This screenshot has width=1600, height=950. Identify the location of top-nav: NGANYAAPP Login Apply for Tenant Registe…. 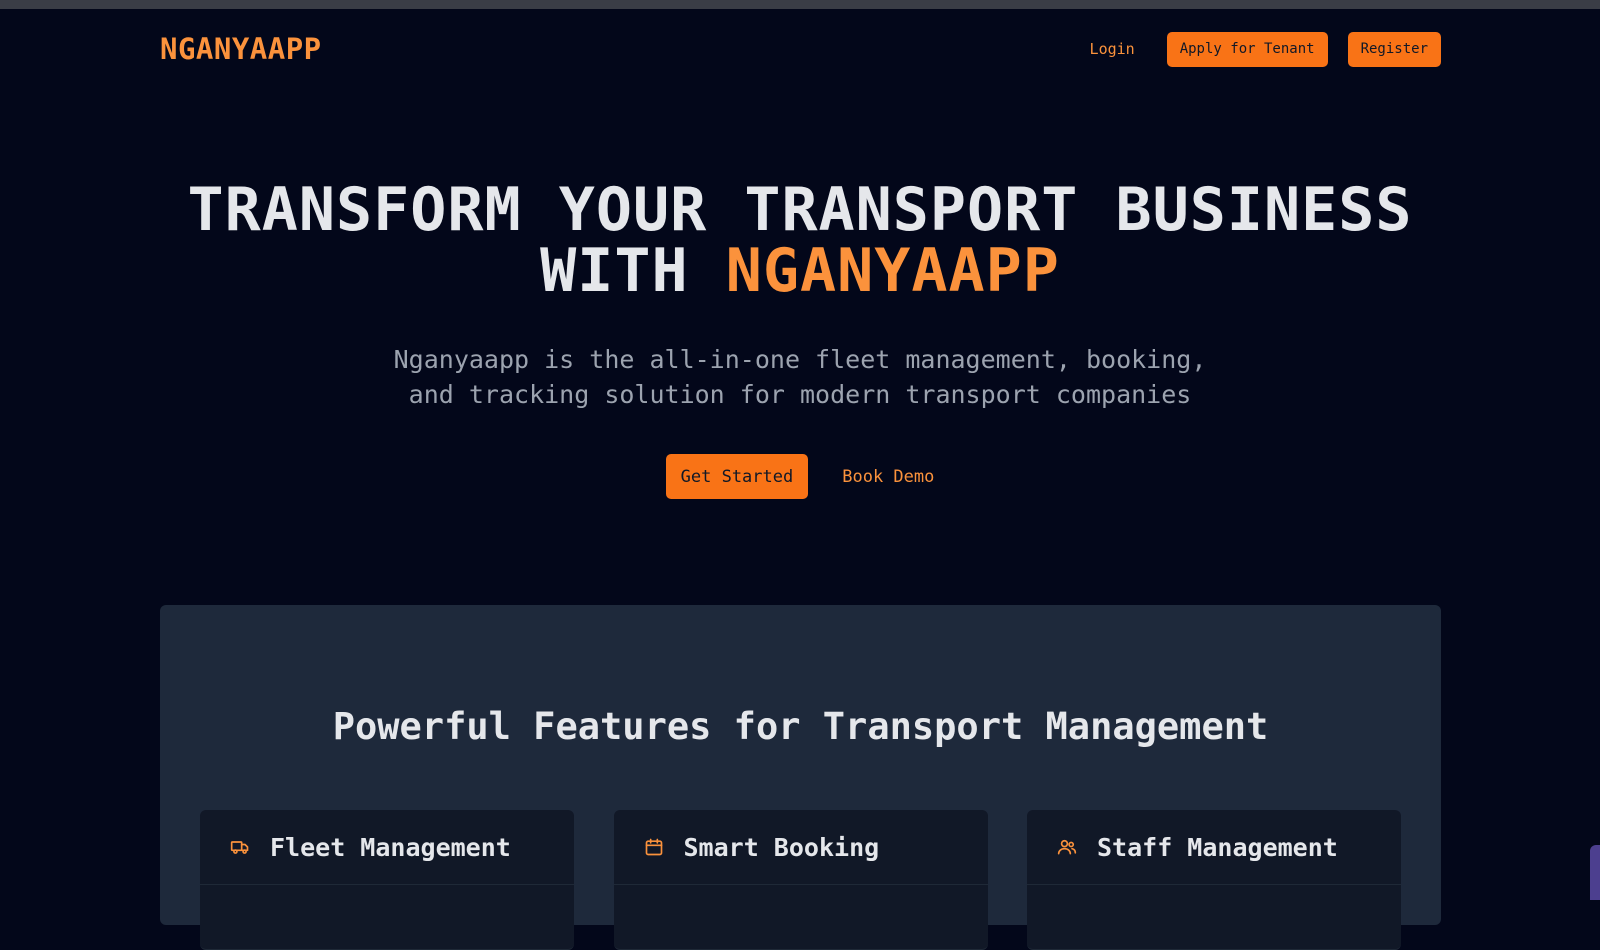
(800, 49).